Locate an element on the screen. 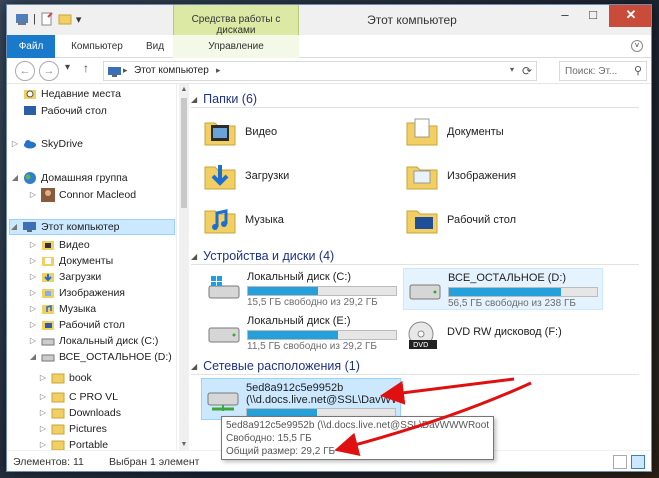 This screenshot has width=659, height=478. up-button: ↑ is located at coordinates (86, 68).